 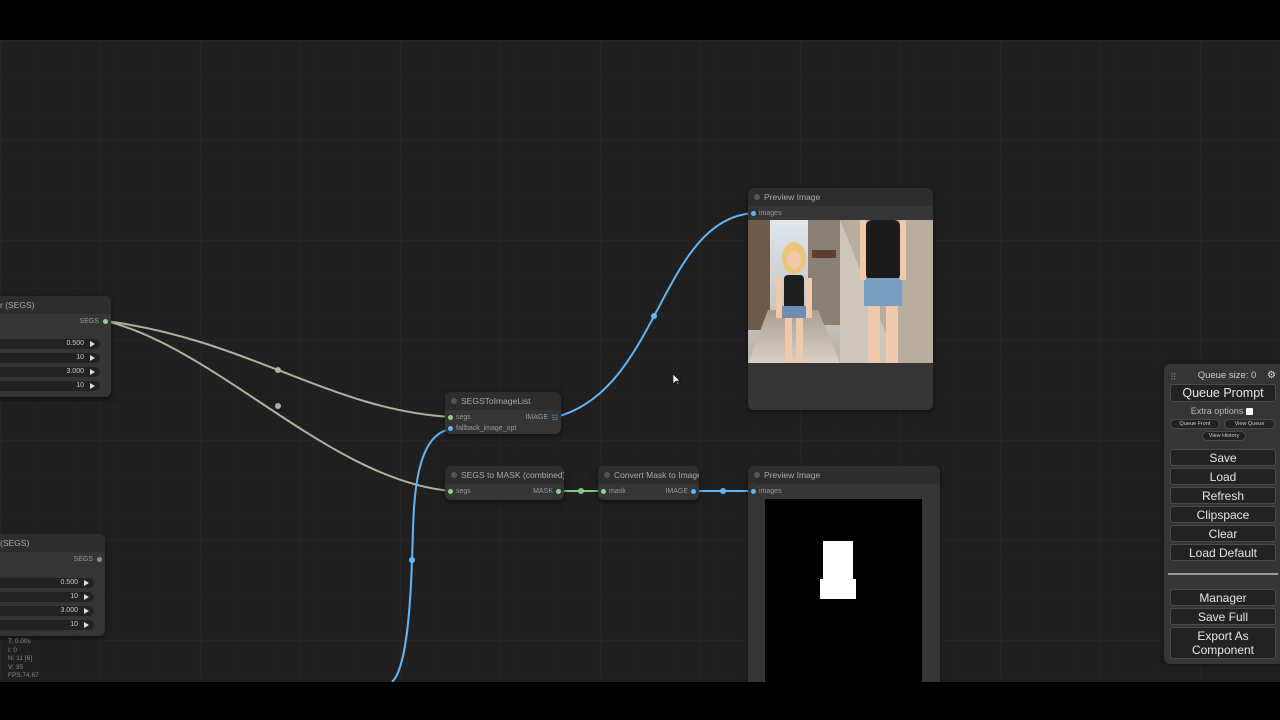 I want to click on view-history-button: View History, so click(x=1224, y=436).